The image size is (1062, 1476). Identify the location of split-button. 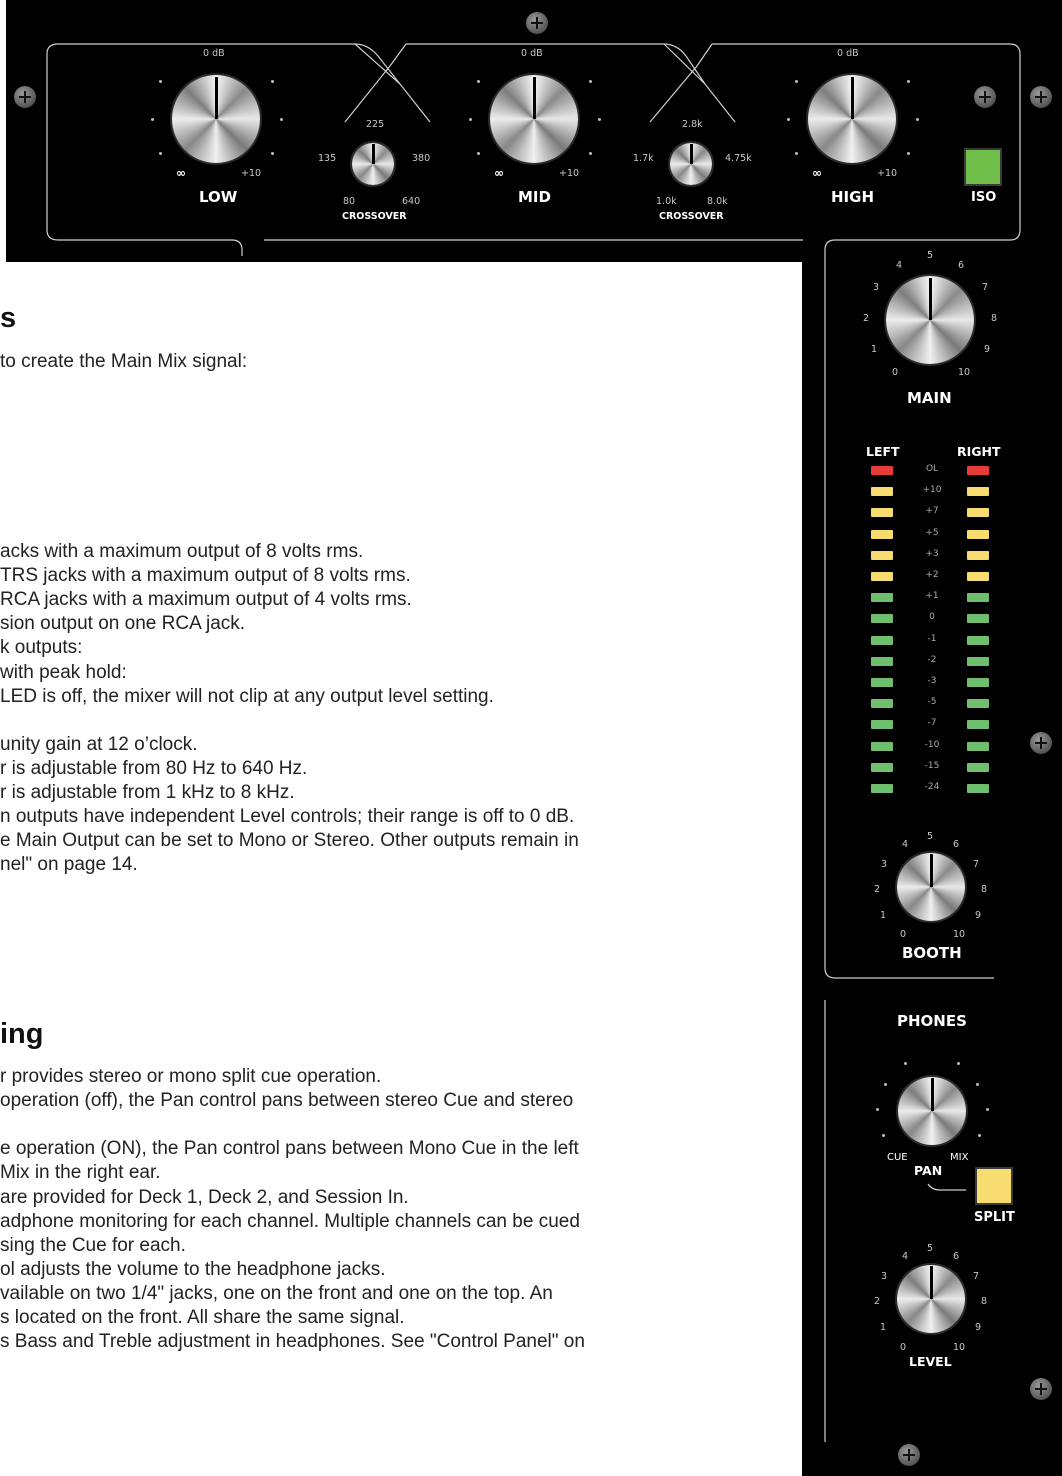
(994, 1186).